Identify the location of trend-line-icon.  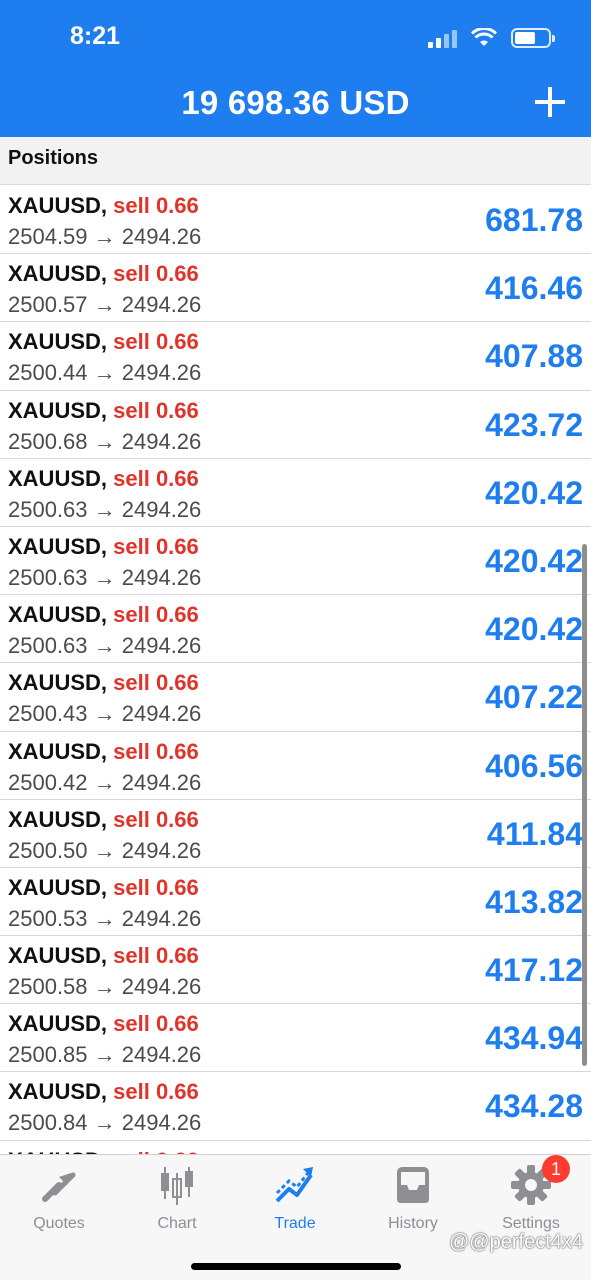
(294, 1185).